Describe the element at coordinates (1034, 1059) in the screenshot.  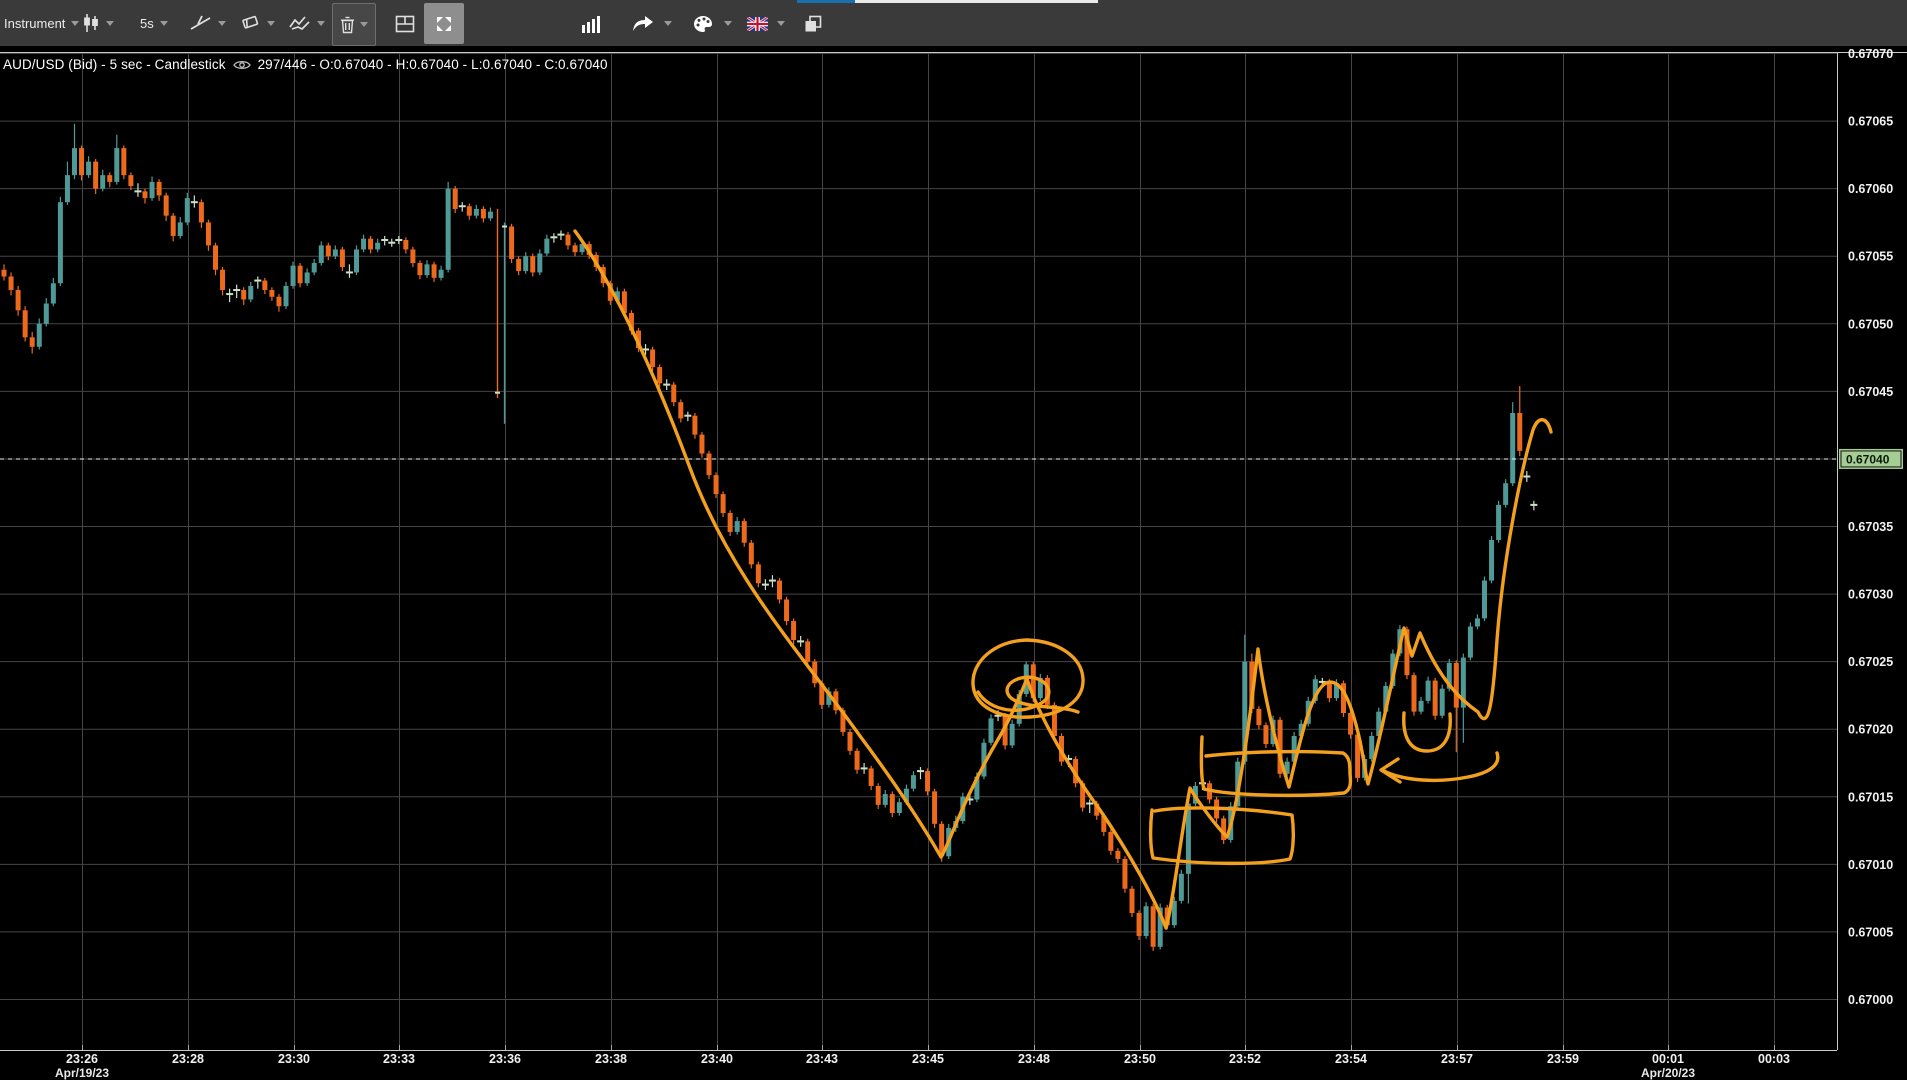
I see `time-axis-label: 23:48` at that location.